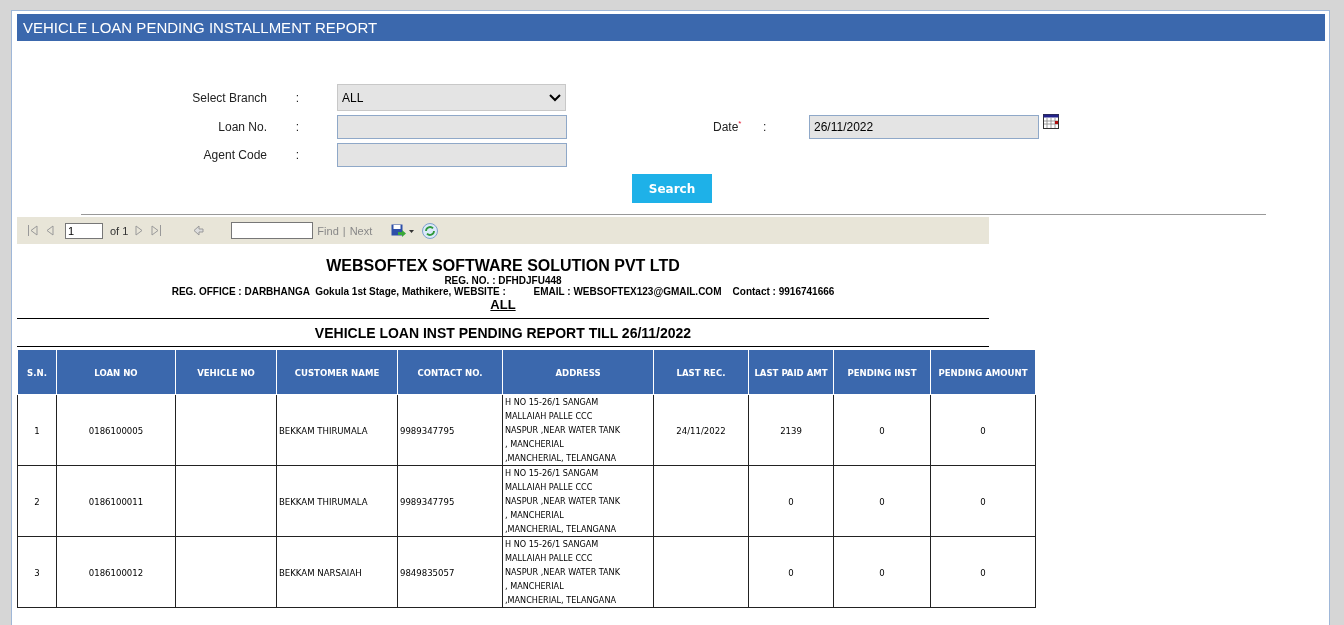 Image resolution: width=1344 pixels, height=625 pixels. What do you see at coordinates (84, 230) in the screenshot?
I see `page-number-field: 1` at bounding box center [84, 230].